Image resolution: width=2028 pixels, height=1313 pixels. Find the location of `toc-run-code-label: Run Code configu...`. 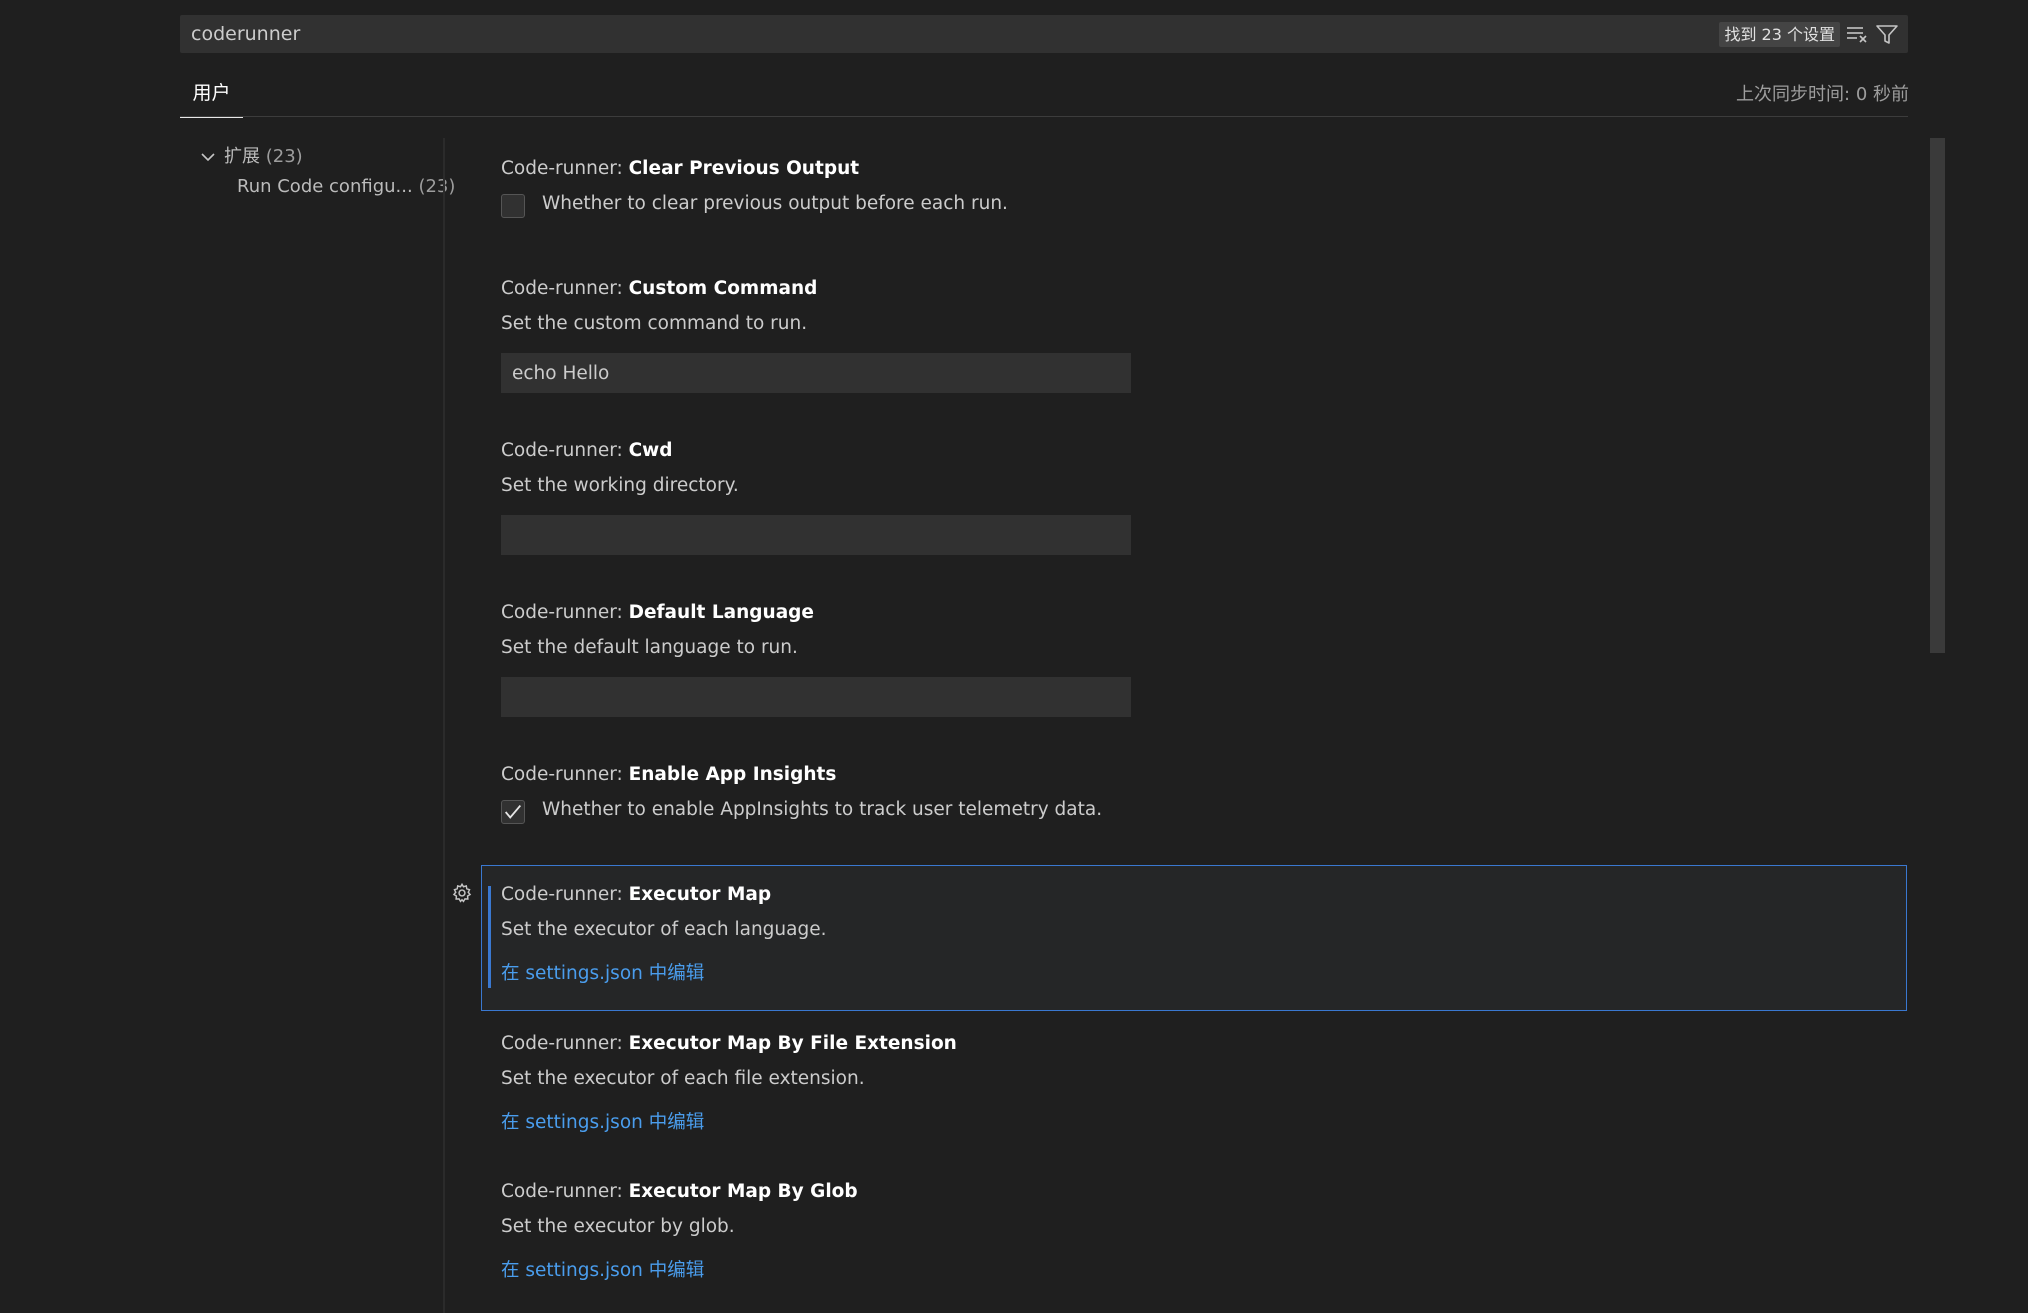

toc-run-code-label: Run Code configu... is located at coordinates (325, 186).